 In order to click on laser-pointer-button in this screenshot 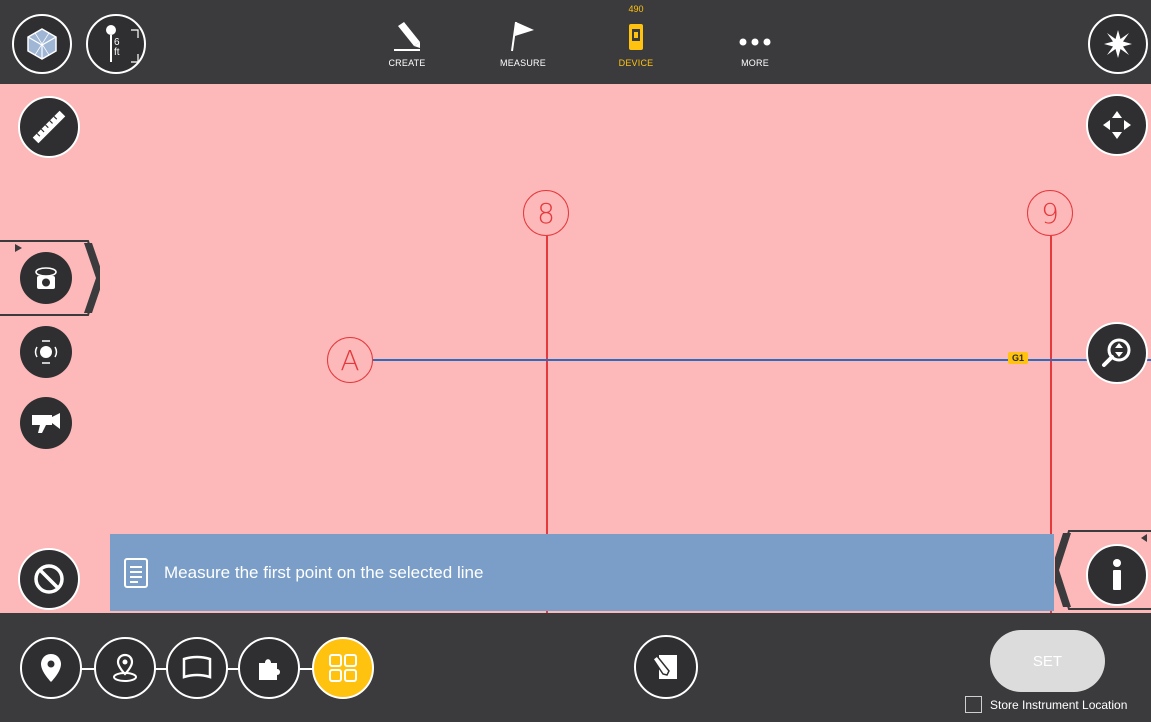, I will do `click(1118, 44)`.